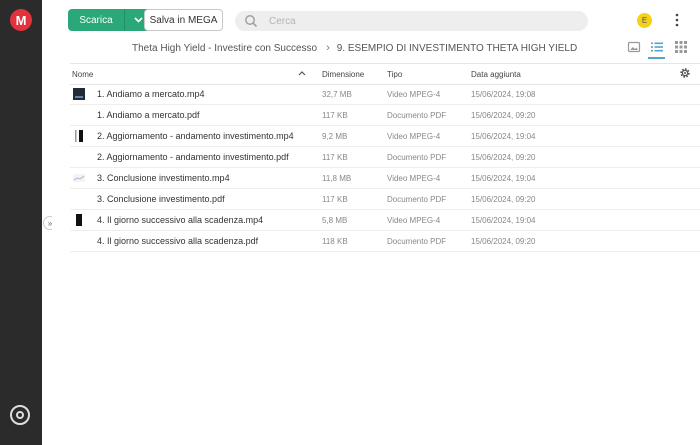 This screenshot has height=445, width=700. What do you see at coordinates (503, 94) in the screenshot?
I see `file-date: 15/06/2024, 19:08` at bounding box center [503, 94].